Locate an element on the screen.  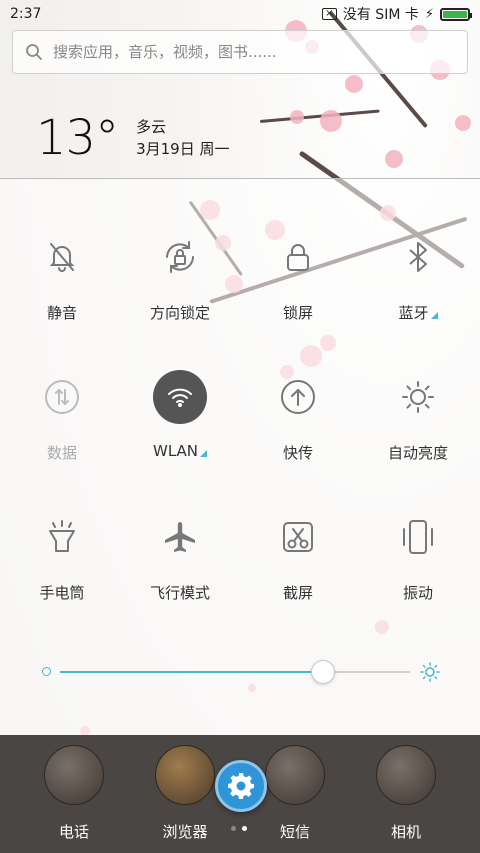
toggle-label: 锁屏 is located at coordinates (297, 313).